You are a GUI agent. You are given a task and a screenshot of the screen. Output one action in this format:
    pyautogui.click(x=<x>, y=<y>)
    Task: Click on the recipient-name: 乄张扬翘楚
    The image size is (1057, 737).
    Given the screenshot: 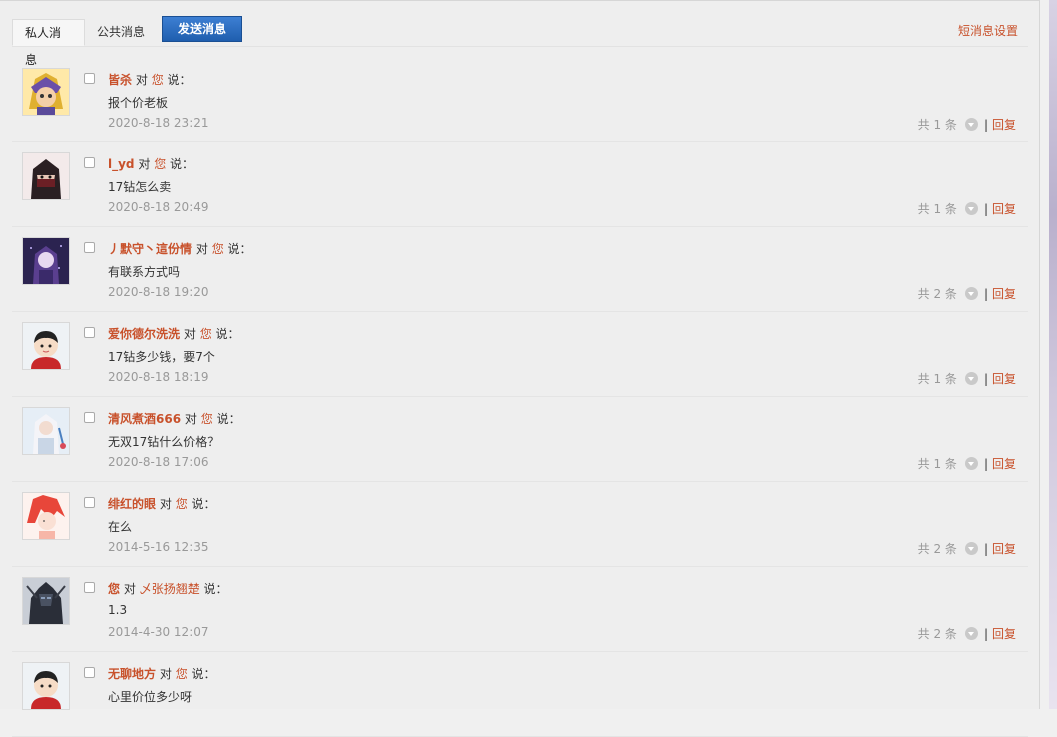 What is the action you would take?
    pyautogui.click(x=170, y=589)
    